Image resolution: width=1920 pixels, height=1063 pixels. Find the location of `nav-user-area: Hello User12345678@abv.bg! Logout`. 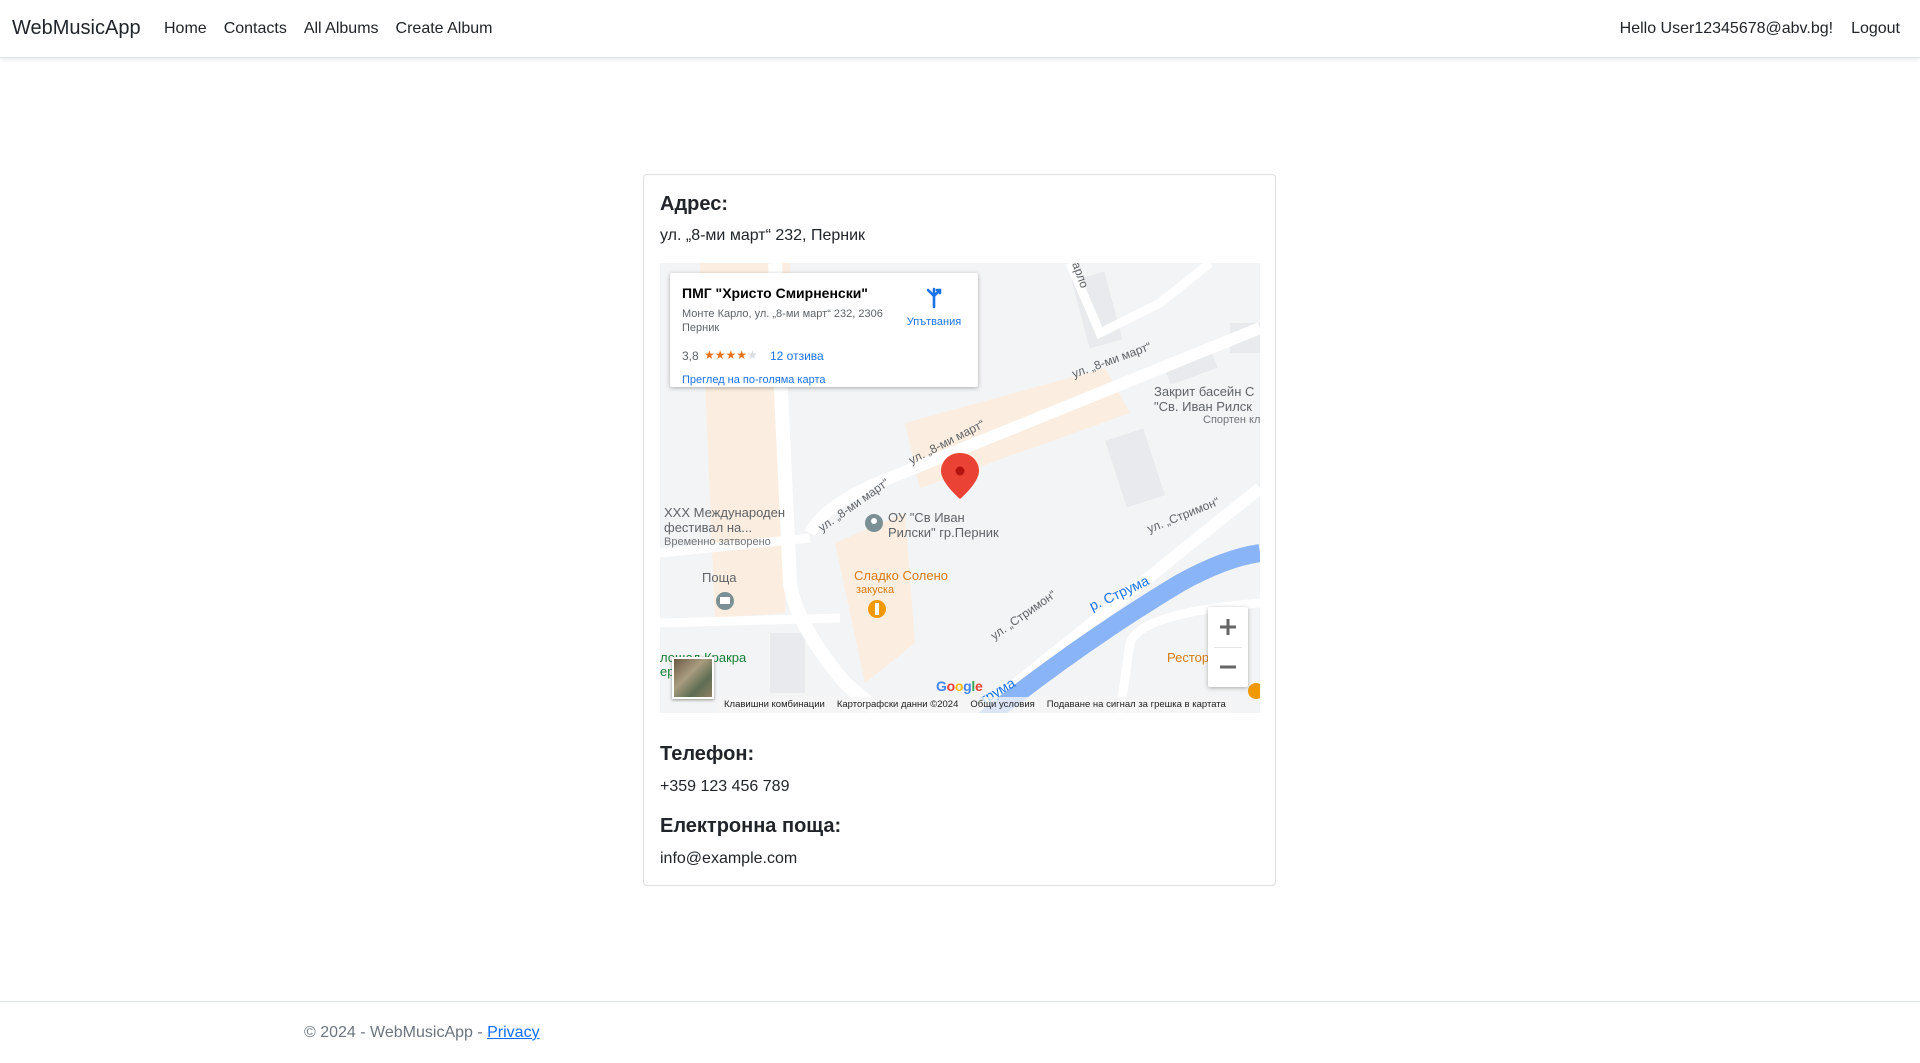

nav-user-area: Hello User12345678@abv.bg! Logout is located at coordinates (1760, 29).